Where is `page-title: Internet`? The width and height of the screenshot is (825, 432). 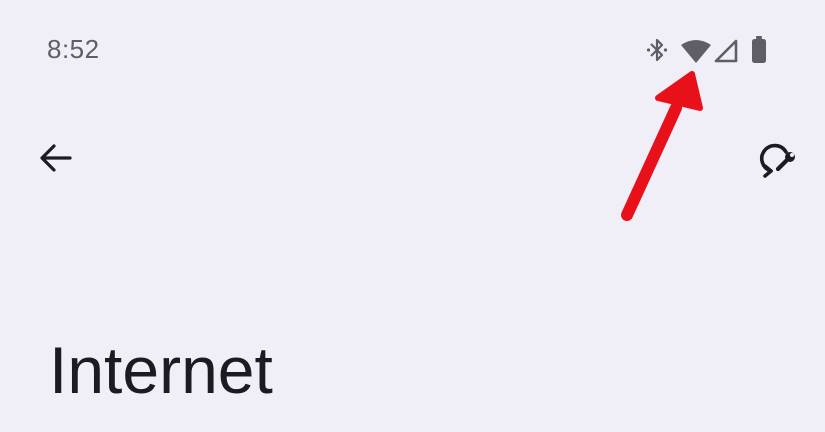
page-title: Internet is located at coordinates (161, 370).